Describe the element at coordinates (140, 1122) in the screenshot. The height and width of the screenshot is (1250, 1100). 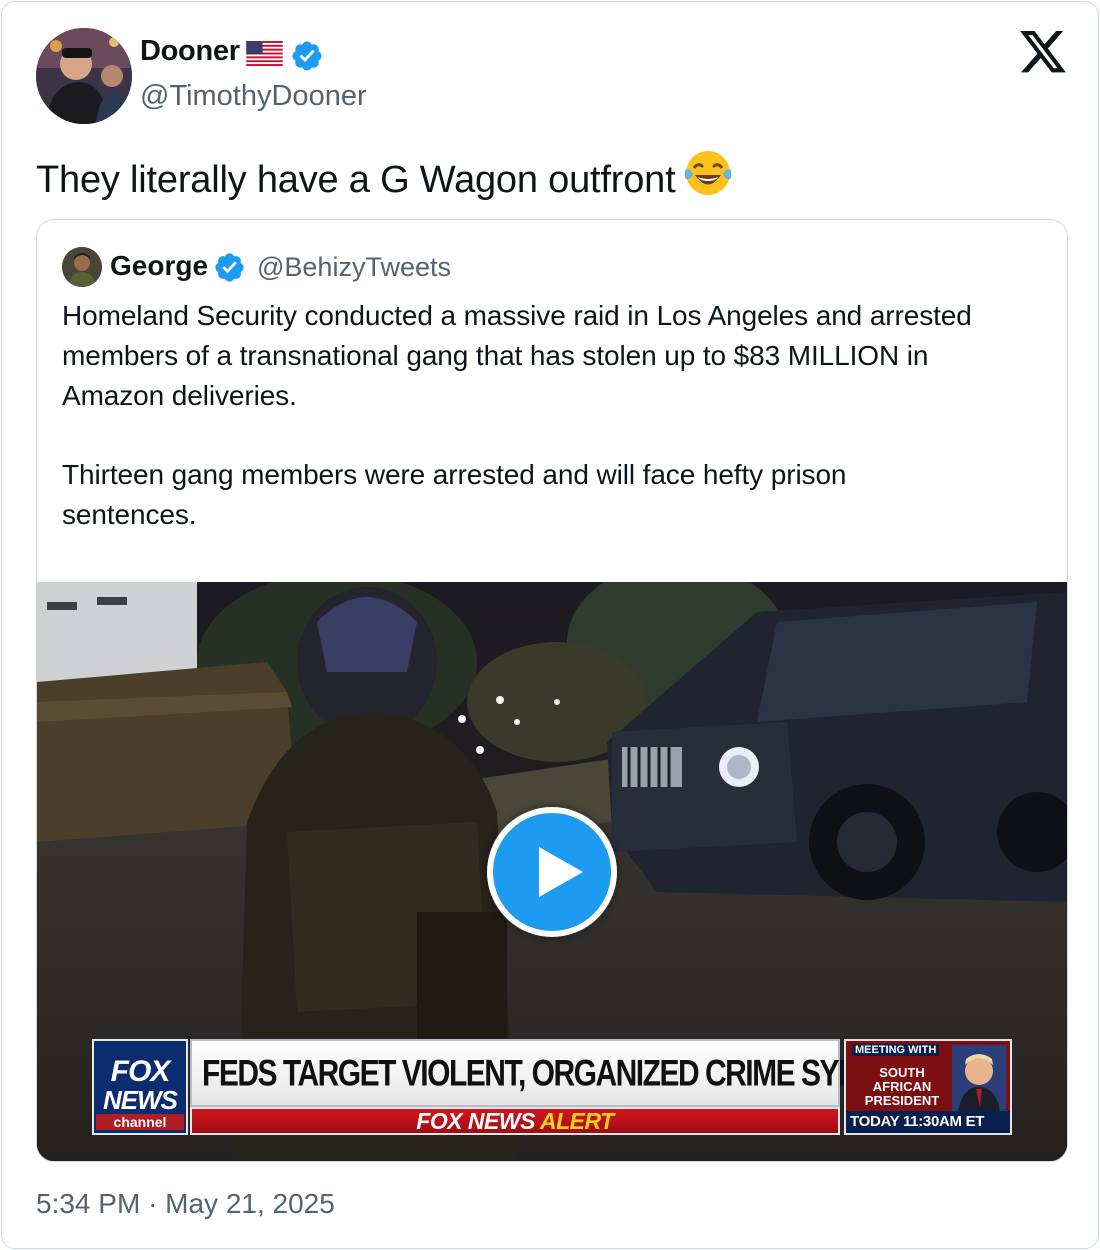
I see `fox-logo-line-3: channel` at that location.